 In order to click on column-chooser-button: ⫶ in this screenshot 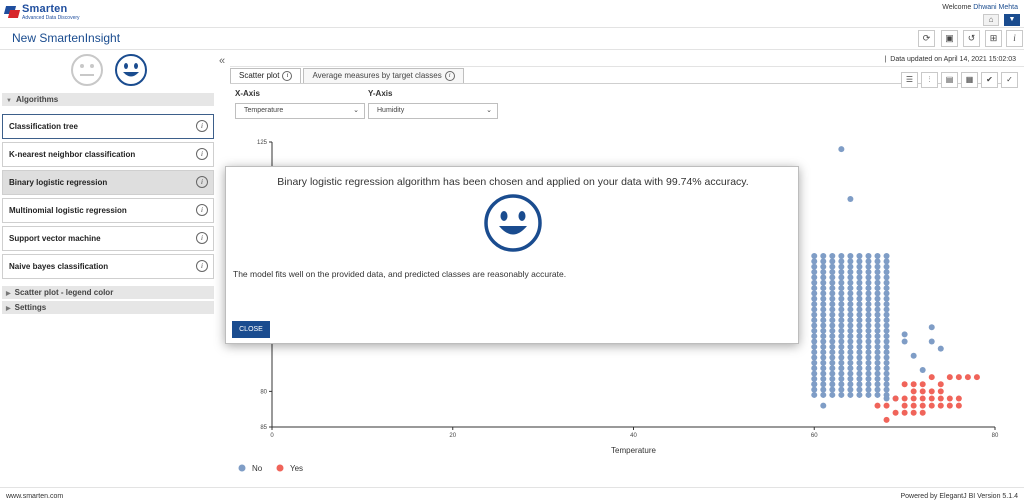, I will do `click(929, 80)`.